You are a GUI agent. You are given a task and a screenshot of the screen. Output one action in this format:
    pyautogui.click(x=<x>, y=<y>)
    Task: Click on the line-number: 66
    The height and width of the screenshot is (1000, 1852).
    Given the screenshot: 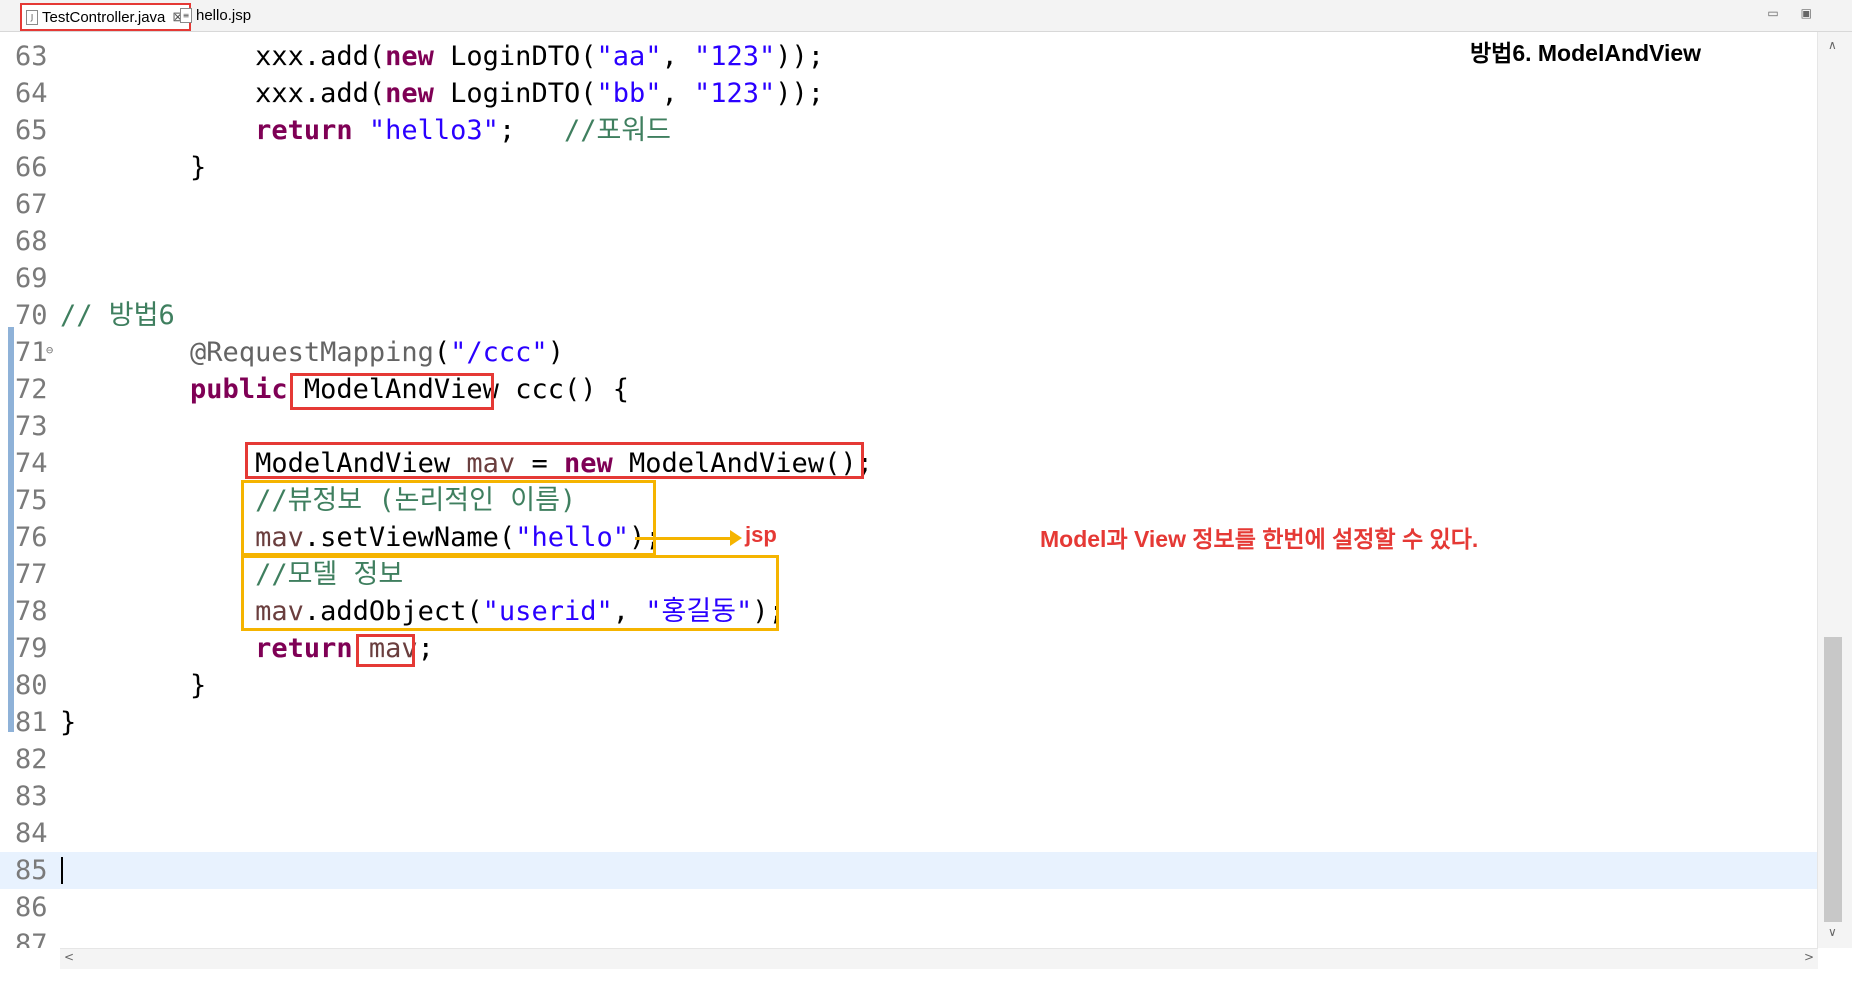 What is the action you would take?
    pyautogui.click(x=31, y=167)
    